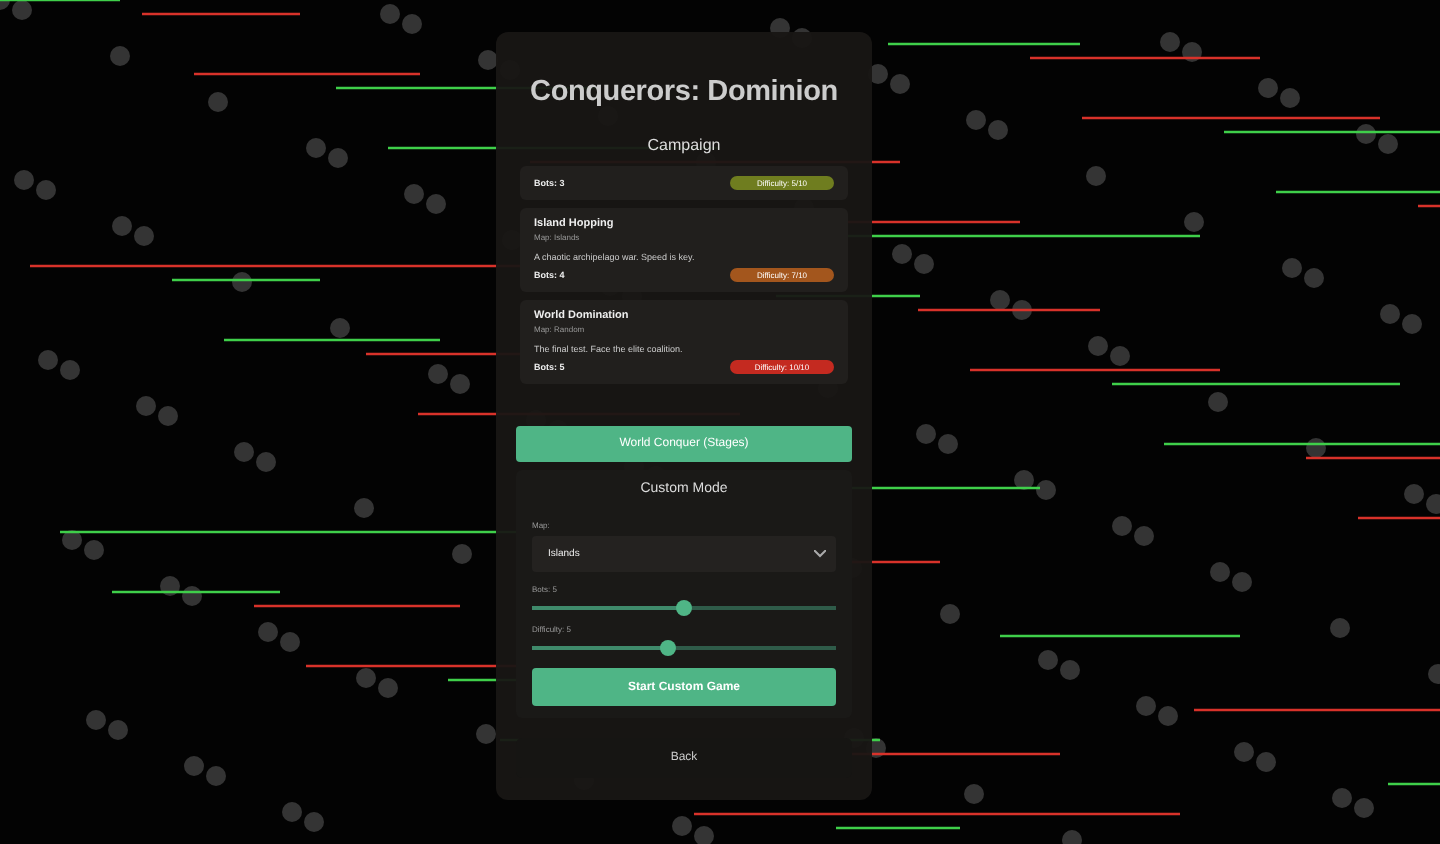 This screenshot has height=844, width=1440. What do you see at coordinates (820, 554) in the screenshot?
I see `chevron-down-icon` at bounding box center [820, 554].